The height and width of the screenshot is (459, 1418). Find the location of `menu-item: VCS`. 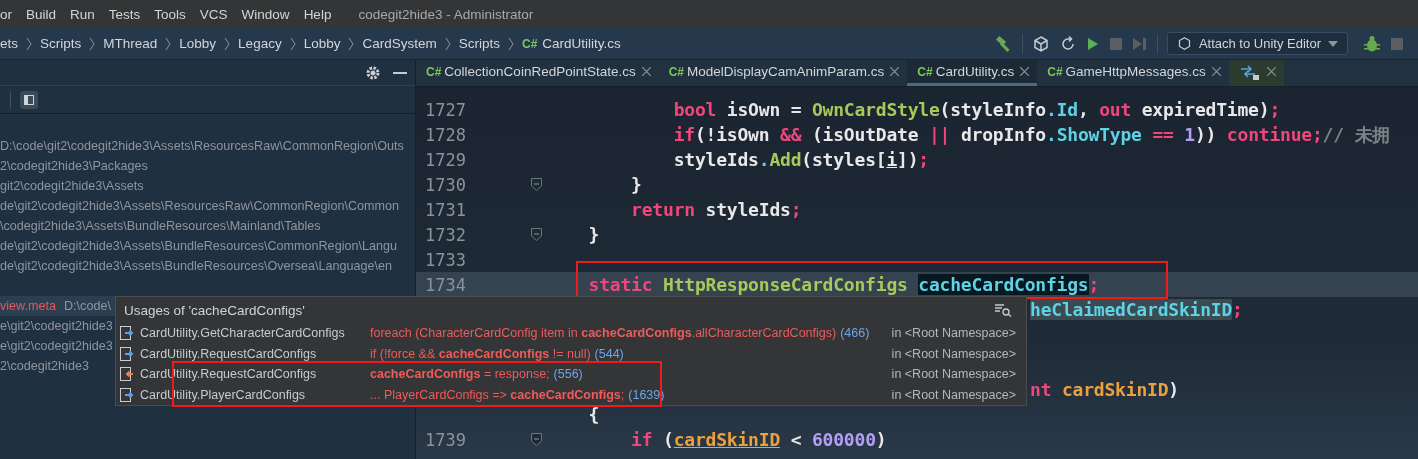

menu-item: VCS is located at coordinates (213, 14).